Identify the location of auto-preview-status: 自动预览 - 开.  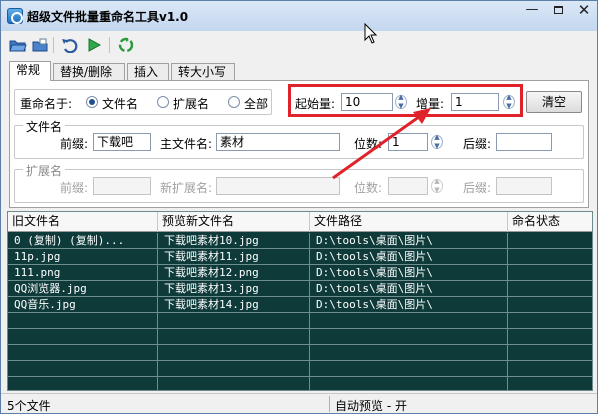
(371, 405).